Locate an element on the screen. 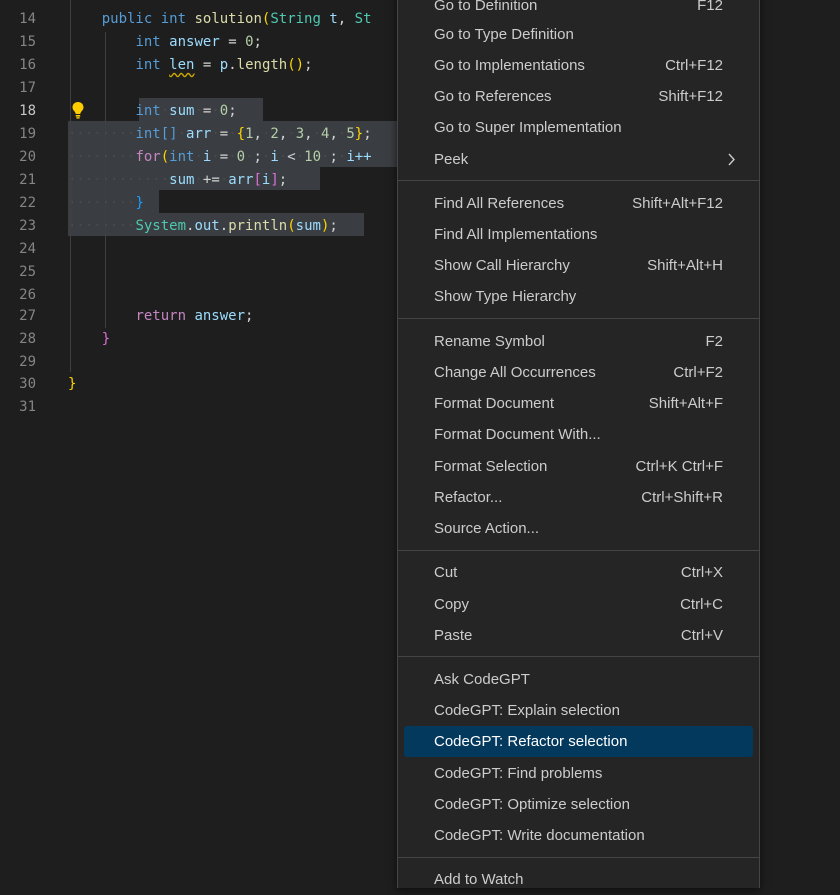  warning-squiggle: len is located at coordinates (182, 65).